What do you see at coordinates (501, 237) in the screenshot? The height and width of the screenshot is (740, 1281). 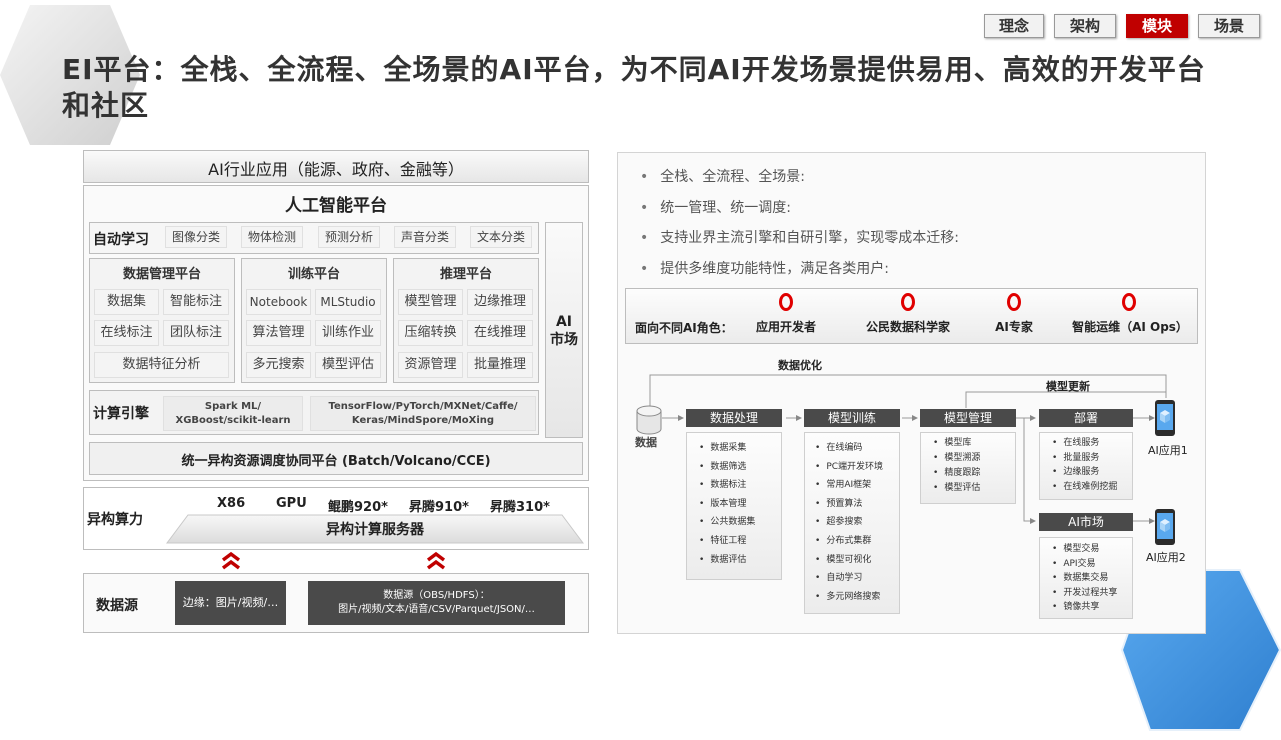 I see `automl-item: 文本分类` at bounding box center [501, 237].